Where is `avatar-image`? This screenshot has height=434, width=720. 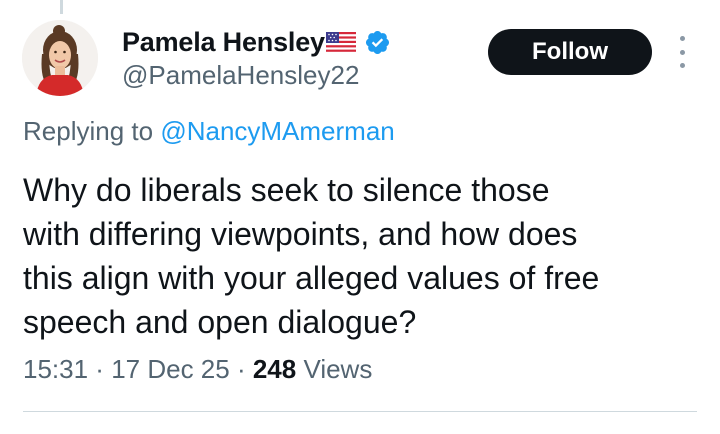 avatar-image is located at coordinates (60, 58).